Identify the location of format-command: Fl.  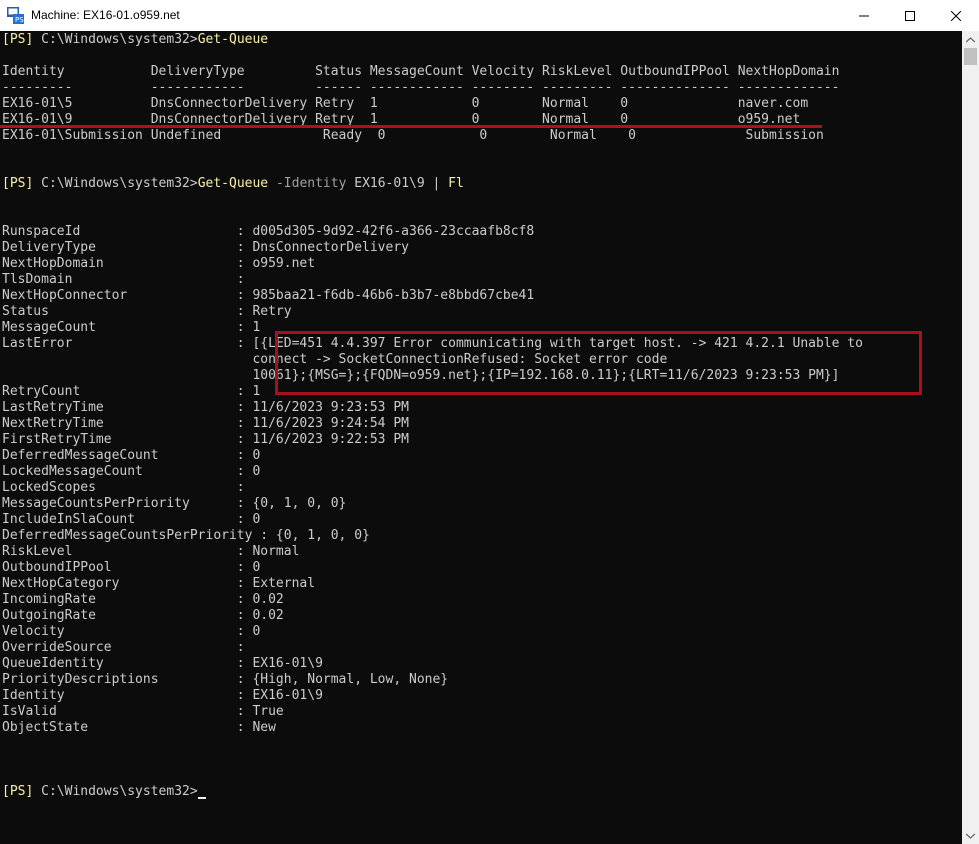
(452, 183).